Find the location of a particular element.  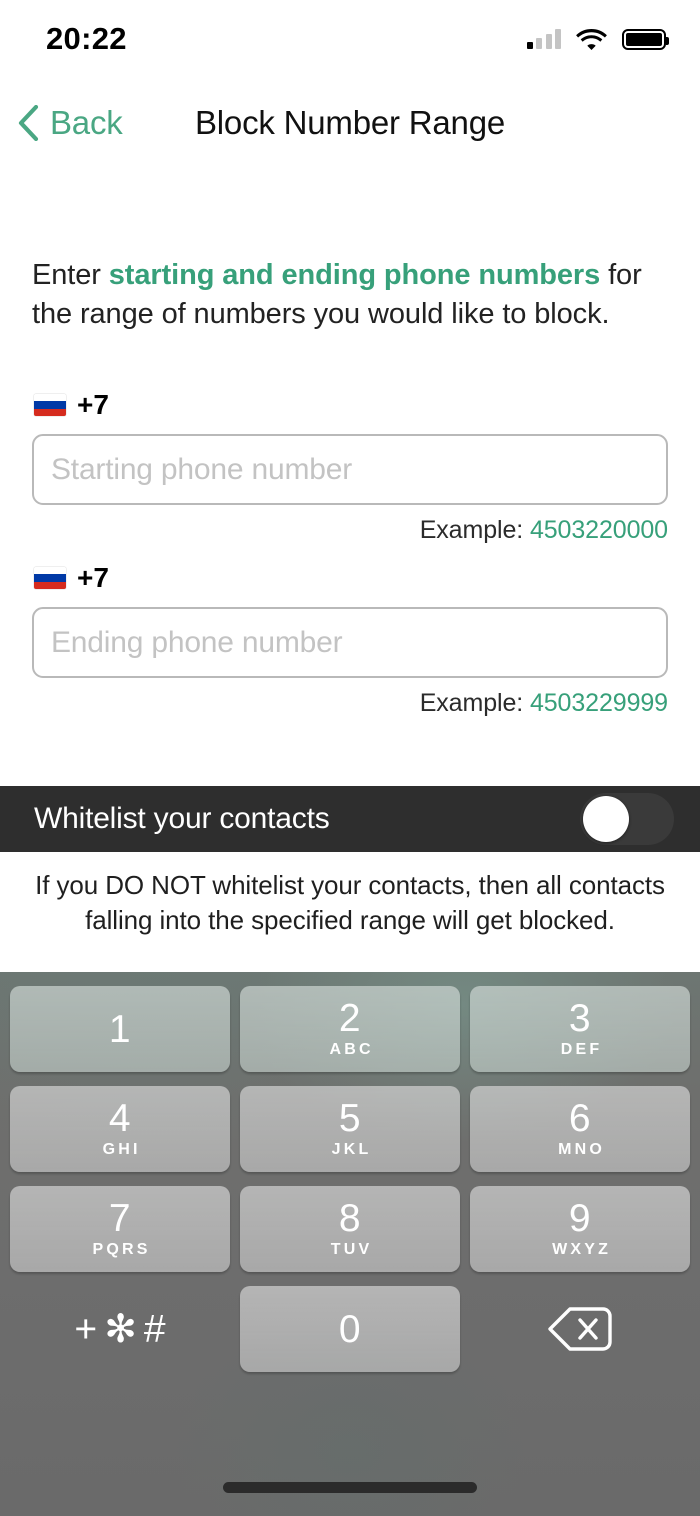

key-3-letters: DEF is located at coordinates (581, 1049).